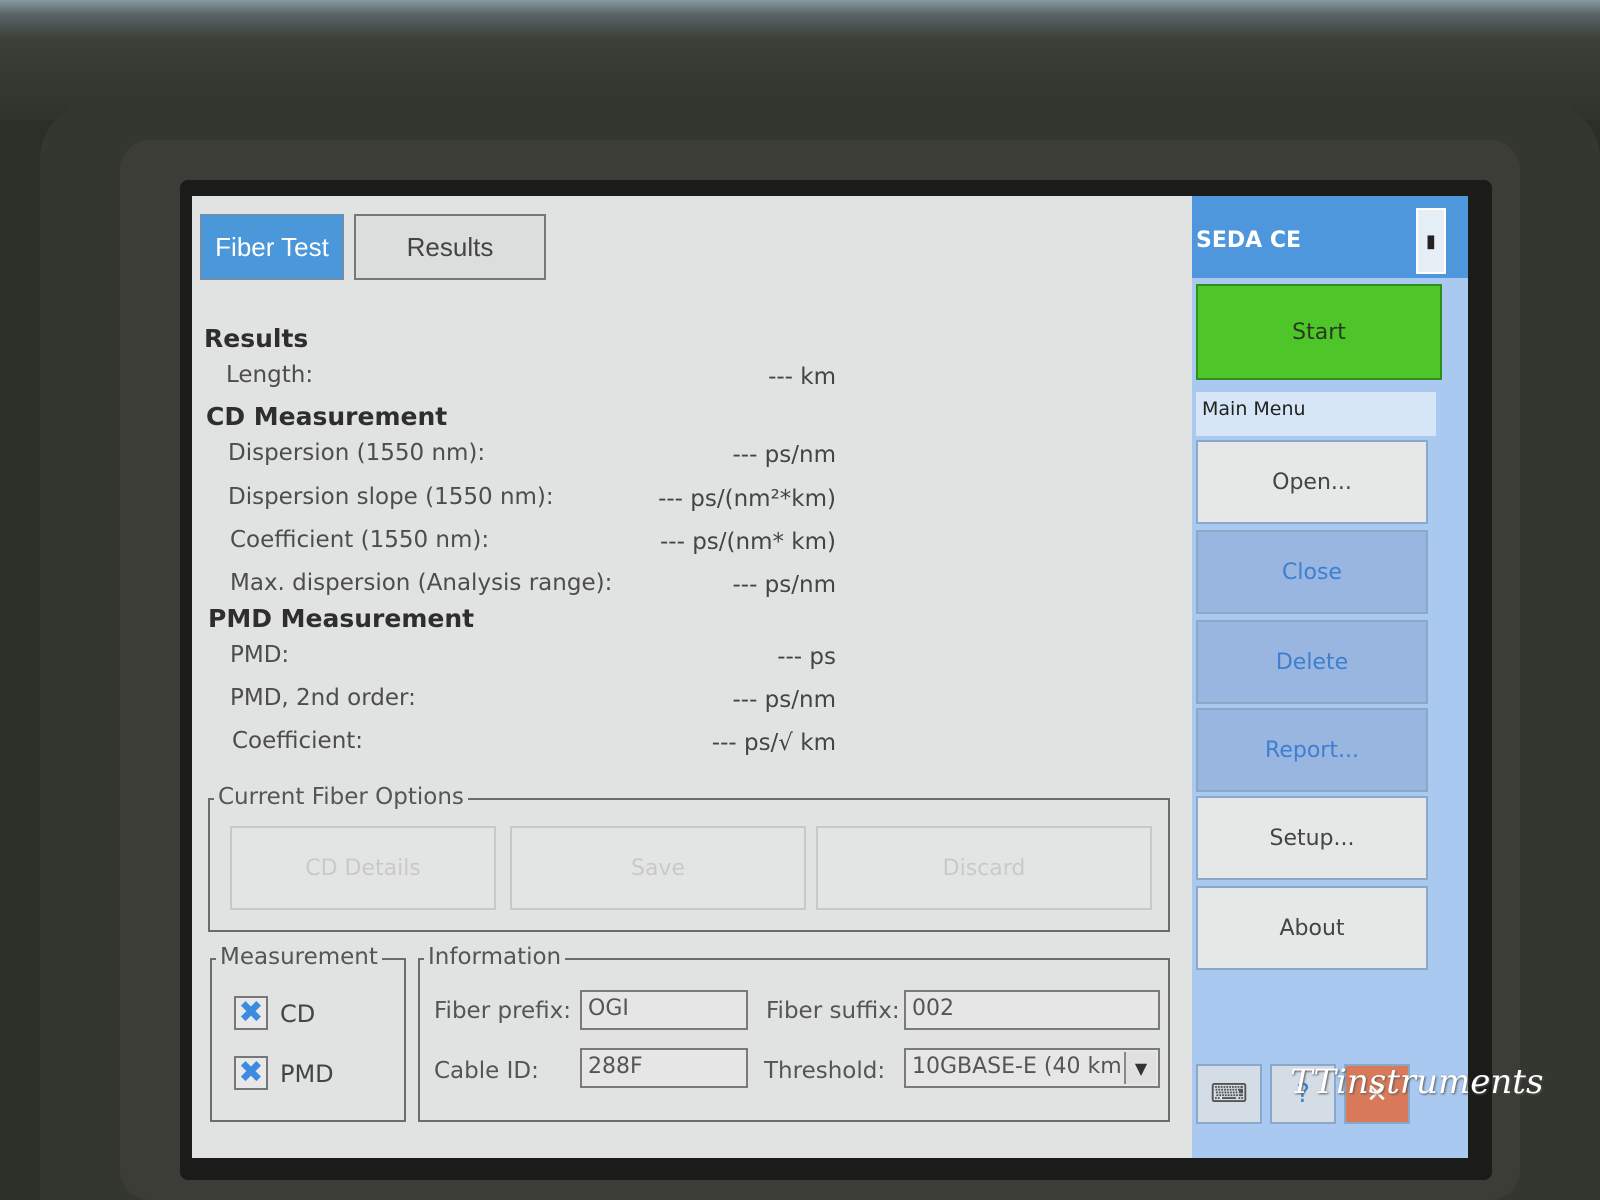 The height and width of the screenshot is (1200, 1600). Describe the element at coordinates (1312, 572) in the screenshot. I see `close-button: Close` at that location.